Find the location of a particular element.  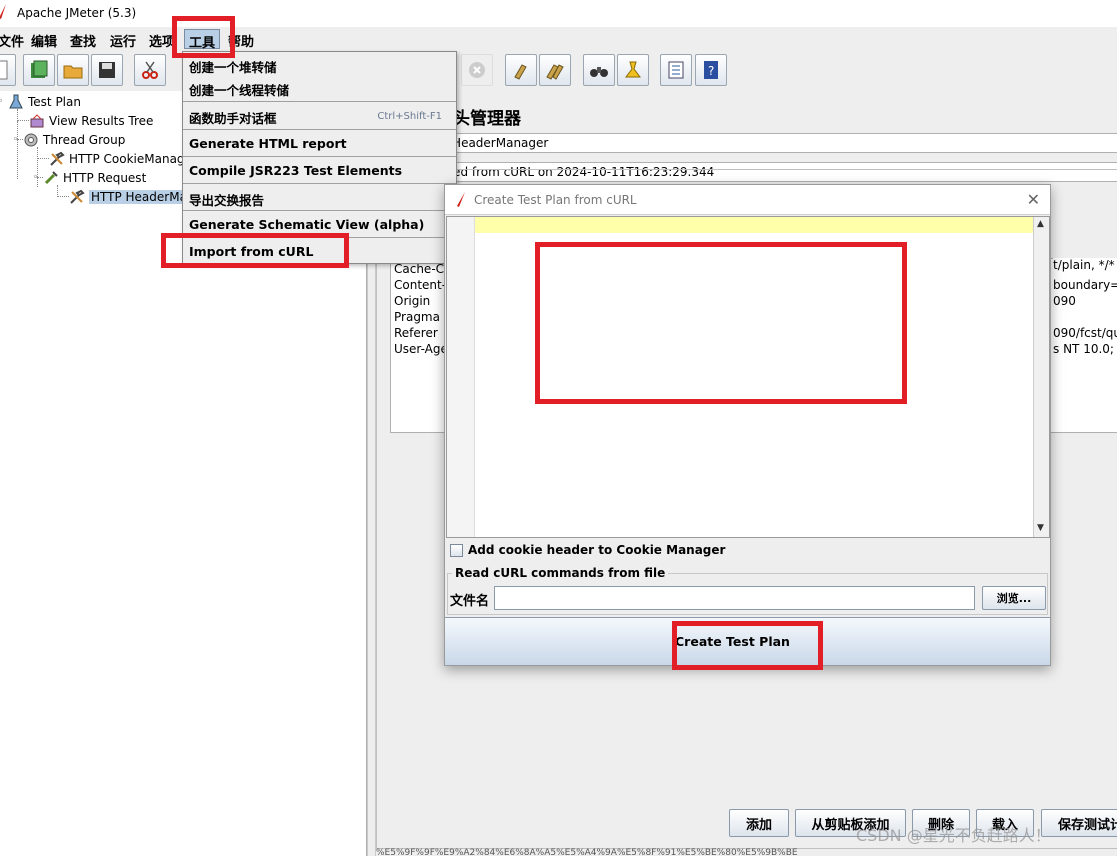

header-value: 090/fcst/quyu is located at coordinates (1085, 333).